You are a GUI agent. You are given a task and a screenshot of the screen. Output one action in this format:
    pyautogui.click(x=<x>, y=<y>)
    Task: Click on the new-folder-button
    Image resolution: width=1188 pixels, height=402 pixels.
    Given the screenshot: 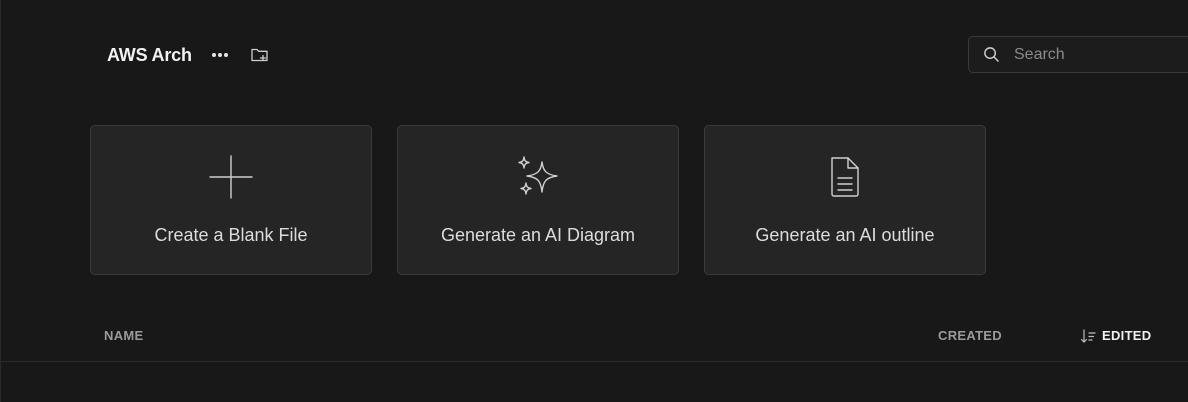 What is the action you would take?
    pyautogui.click(x=260, y=55)
    